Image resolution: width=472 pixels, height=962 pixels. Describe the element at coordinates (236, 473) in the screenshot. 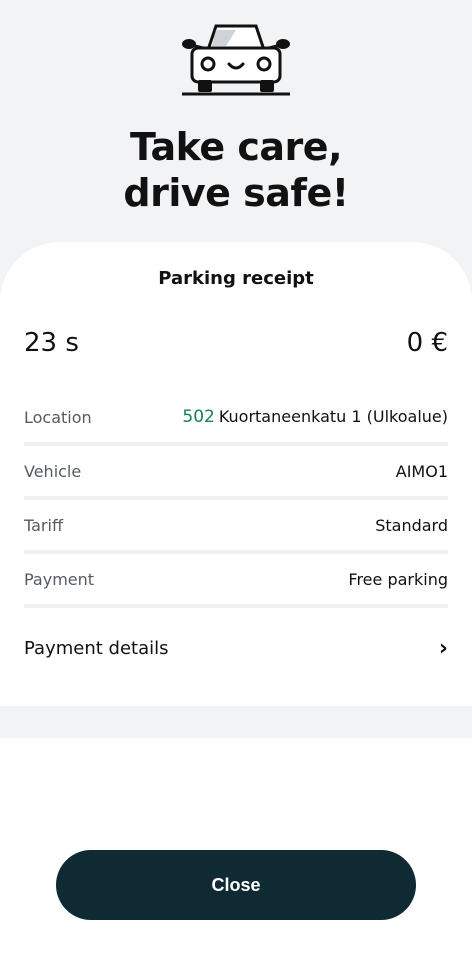

I see `row-vehicle: Vehicle AIMO1` at that location.